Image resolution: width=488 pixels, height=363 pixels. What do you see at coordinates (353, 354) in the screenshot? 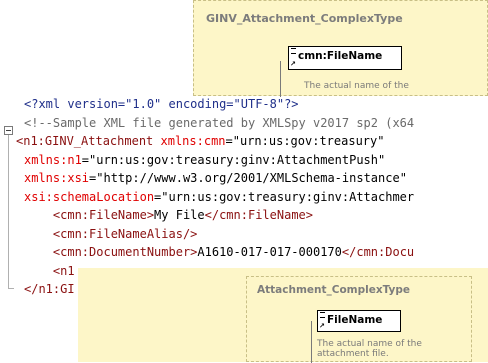
I see `bottom-annotation-line-2: attachment file.` at bounding box center [353, 354].